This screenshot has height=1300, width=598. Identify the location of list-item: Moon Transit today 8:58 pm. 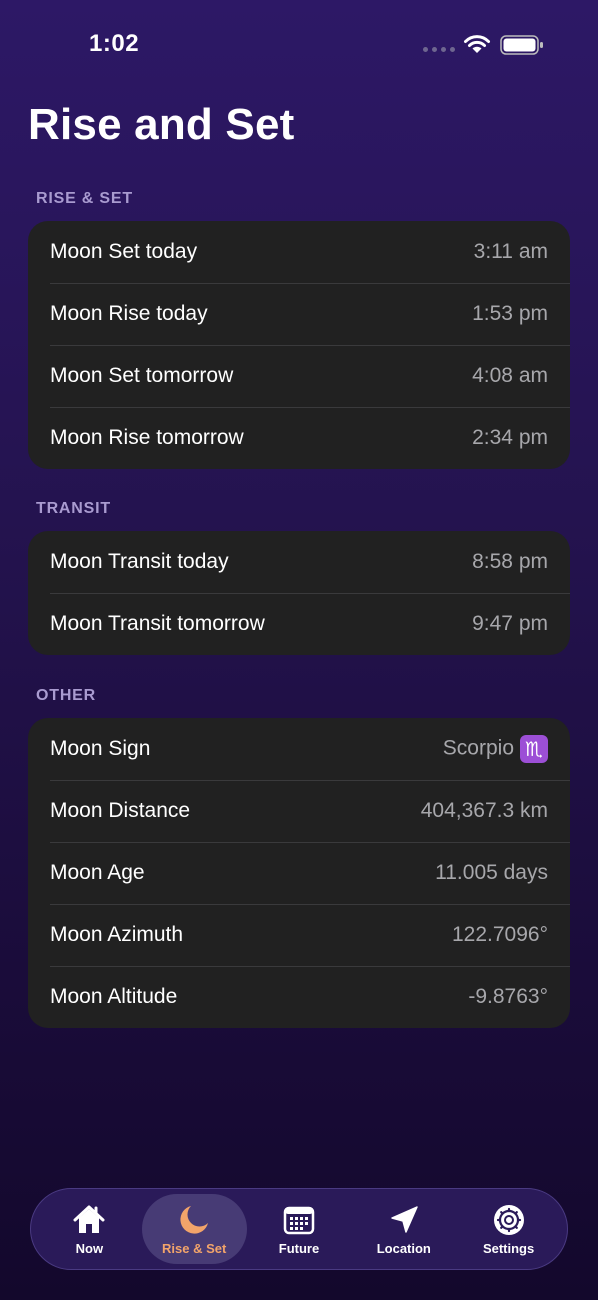
(299, 562).